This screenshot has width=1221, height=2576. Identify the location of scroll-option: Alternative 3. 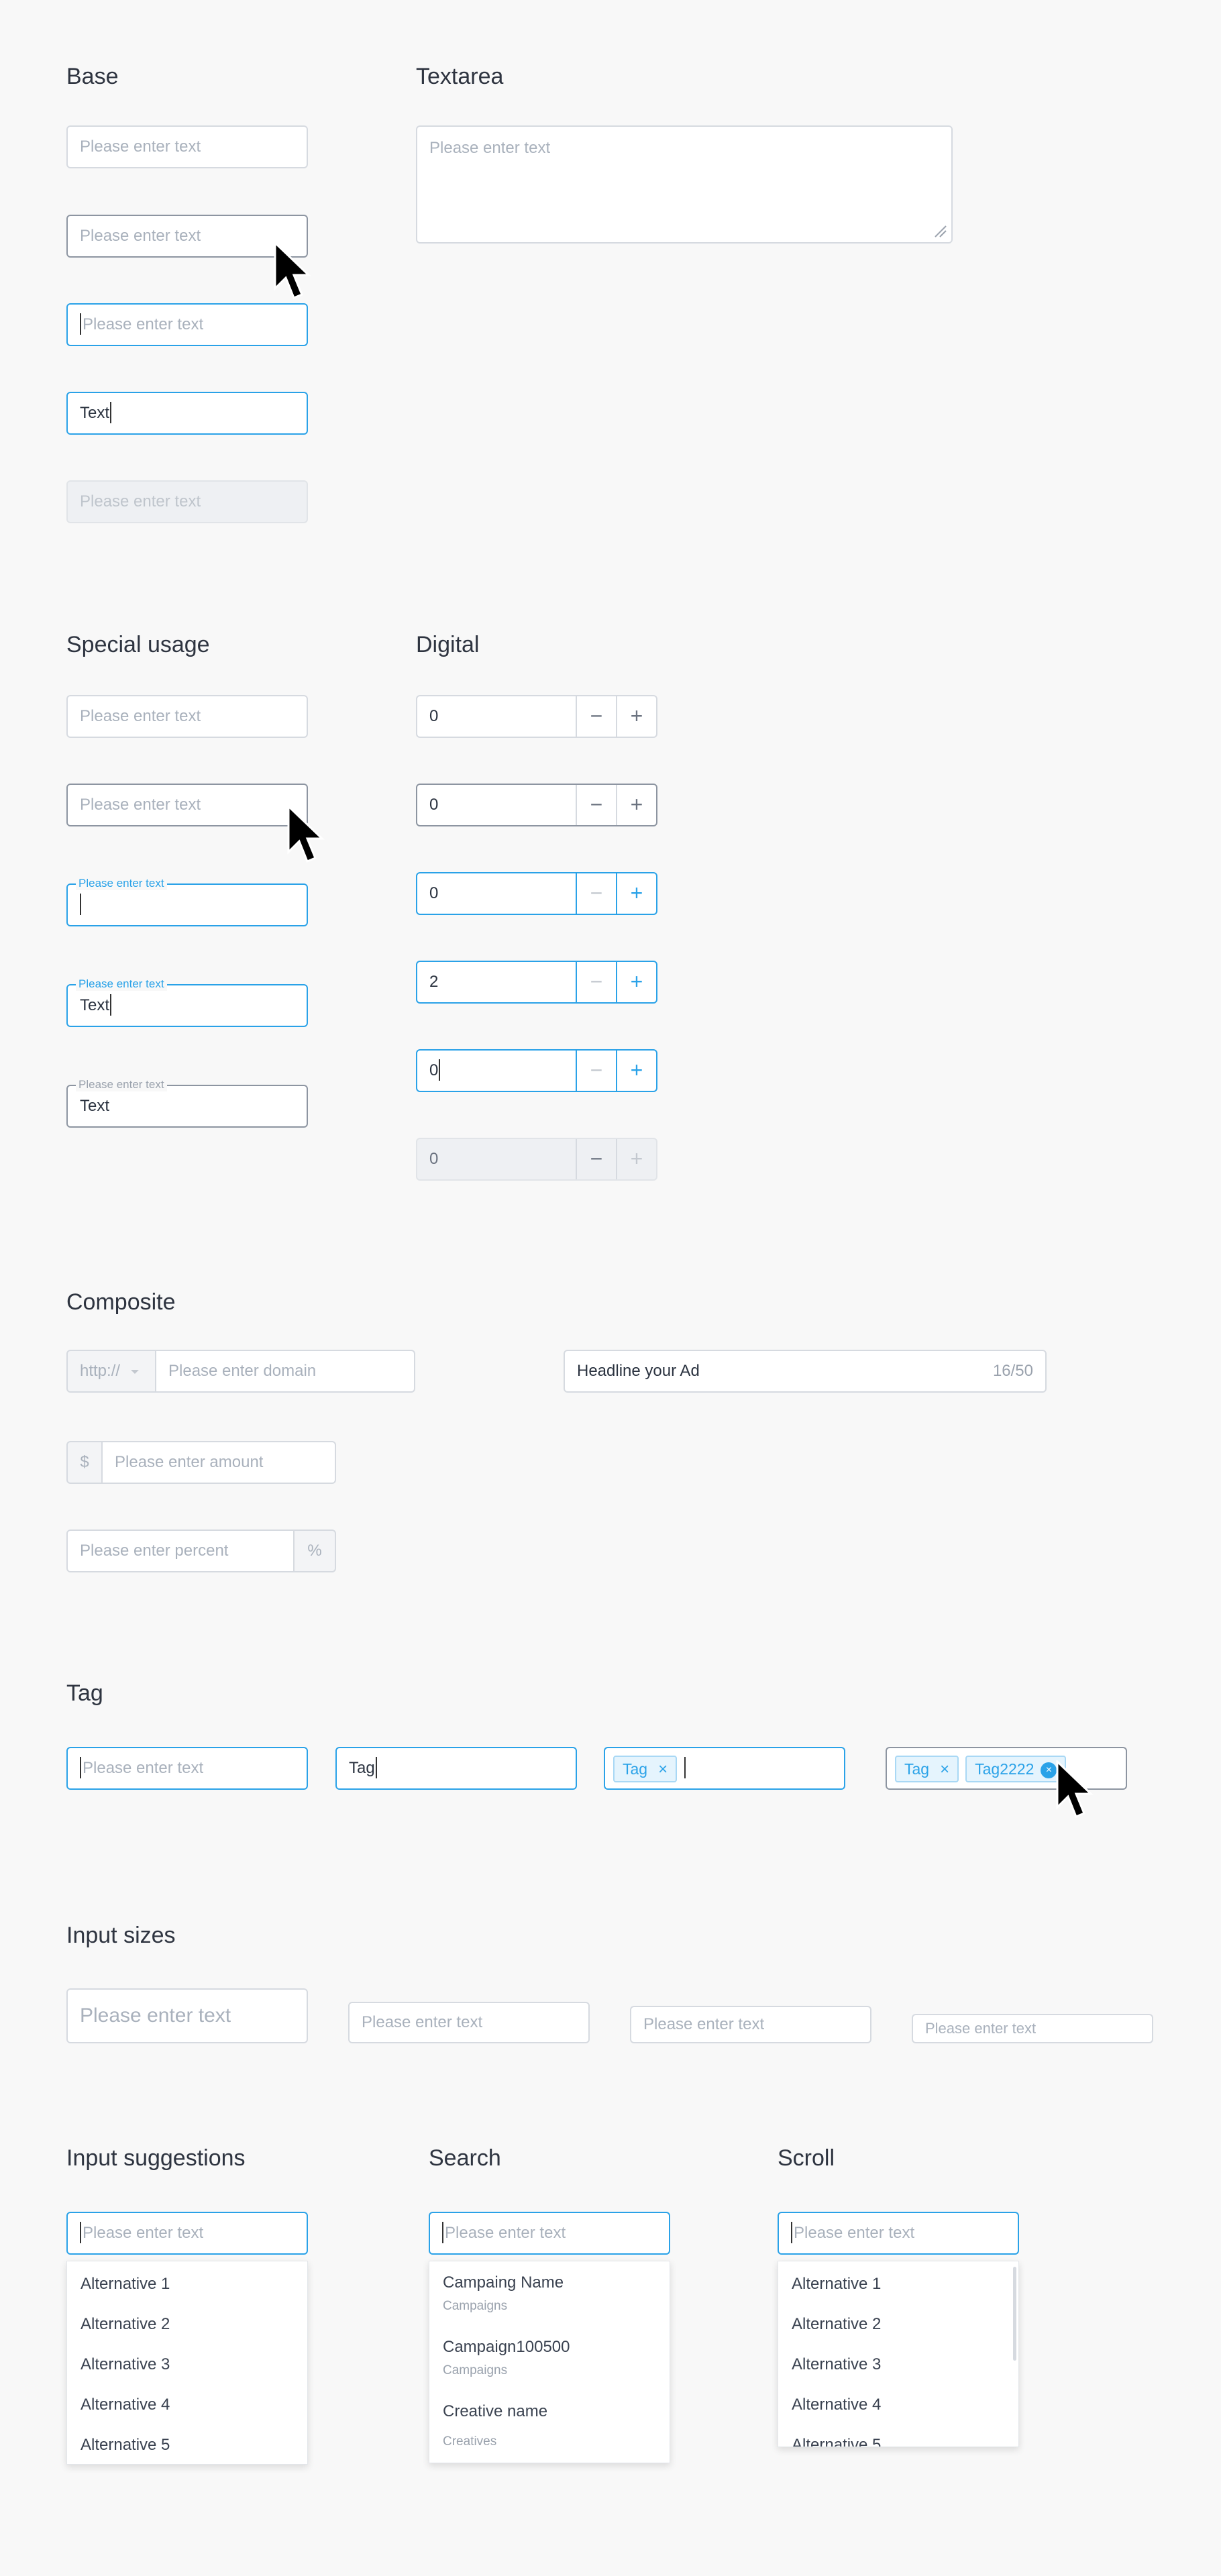
(836, 2364).